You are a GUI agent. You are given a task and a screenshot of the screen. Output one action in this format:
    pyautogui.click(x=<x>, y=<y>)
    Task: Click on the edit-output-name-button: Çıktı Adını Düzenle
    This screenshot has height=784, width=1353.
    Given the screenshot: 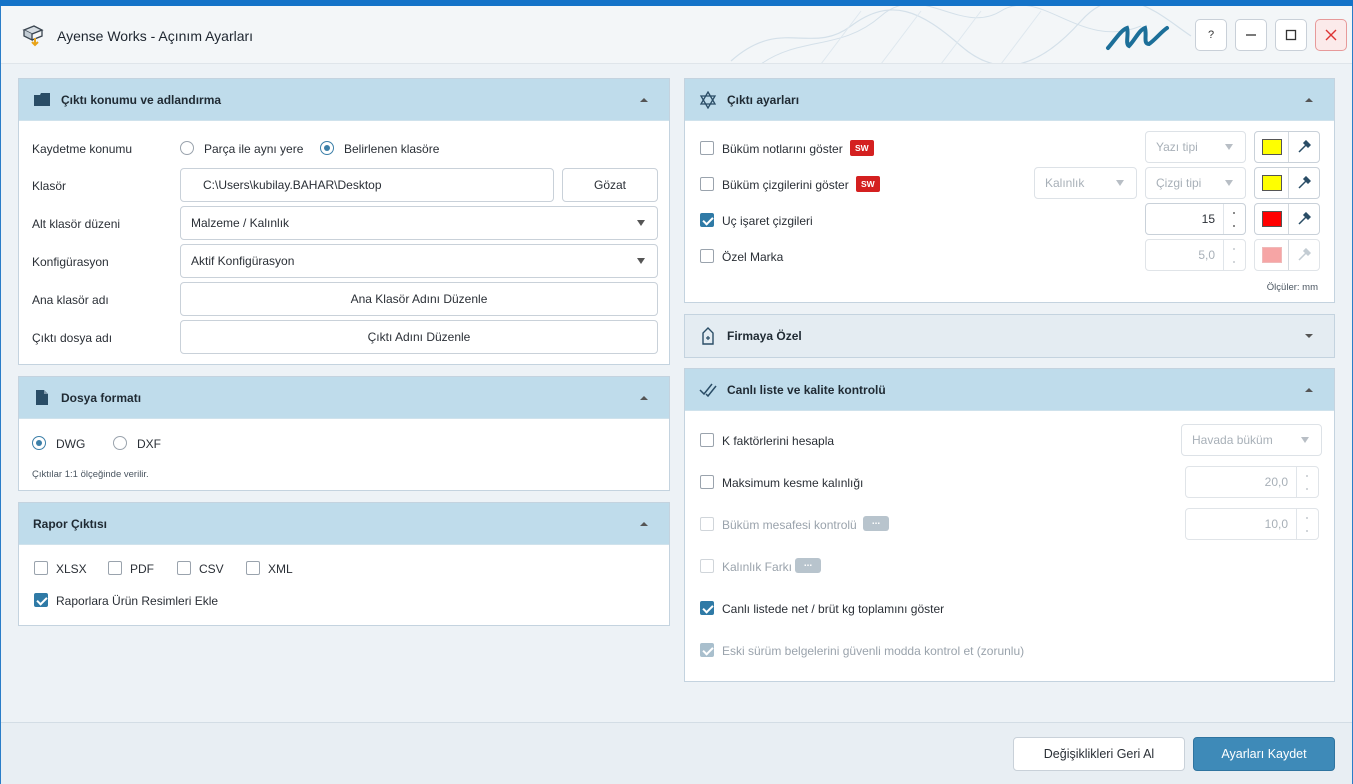 What is the action you would take?
    pyautogui.click(x=419, y=337)
    